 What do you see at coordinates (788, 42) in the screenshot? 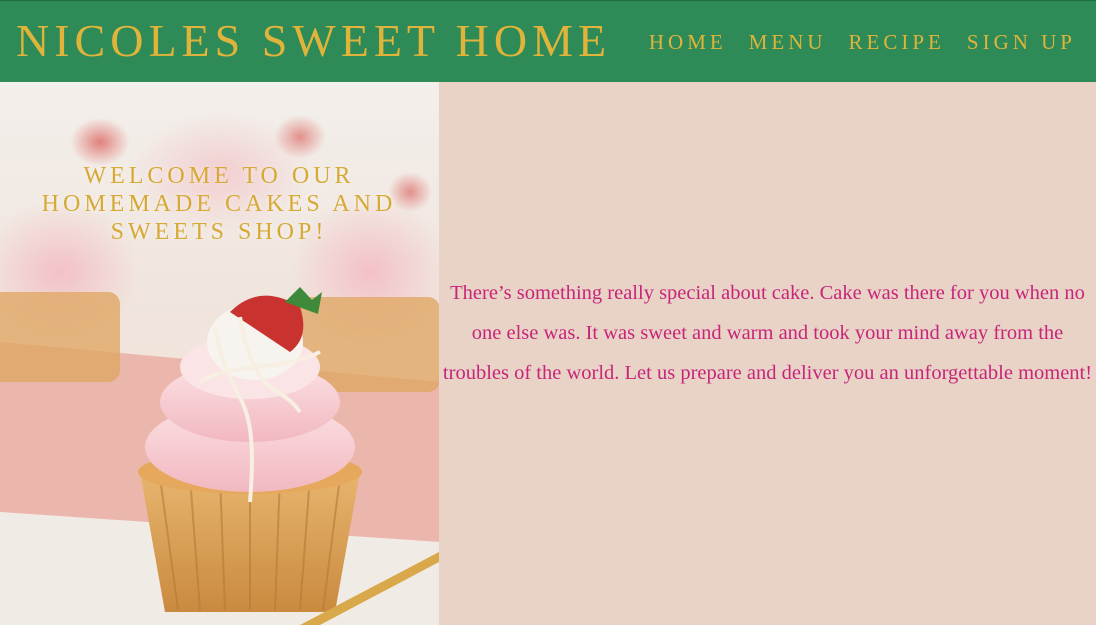
I see `nav-link-menu: MENU` at bounding box center [788, 42].